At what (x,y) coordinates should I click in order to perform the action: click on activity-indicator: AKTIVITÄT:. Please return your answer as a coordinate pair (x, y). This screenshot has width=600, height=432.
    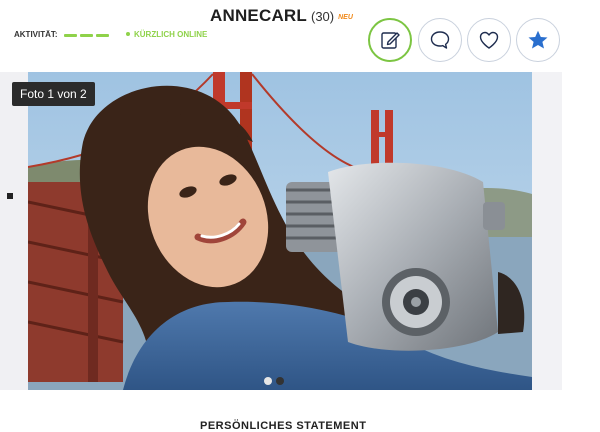
    Looking at the image, I should click on (63, 34).